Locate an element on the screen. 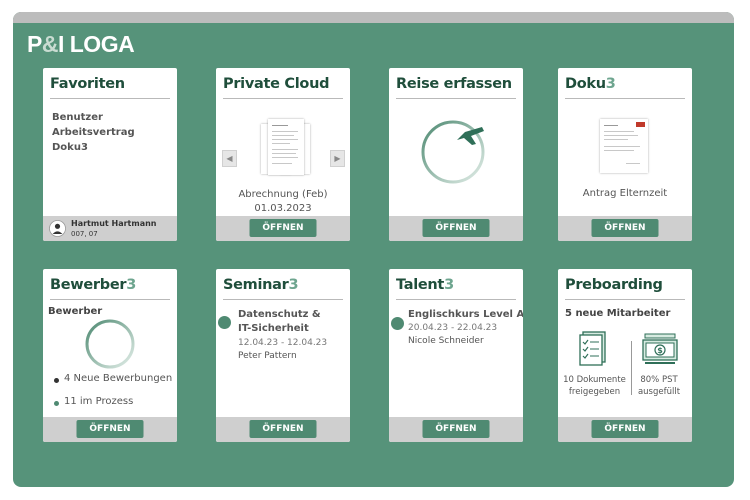 The height and width of the screenshot is (500, 750). logo: P&I LOGA is located at coordinates (81, 44).